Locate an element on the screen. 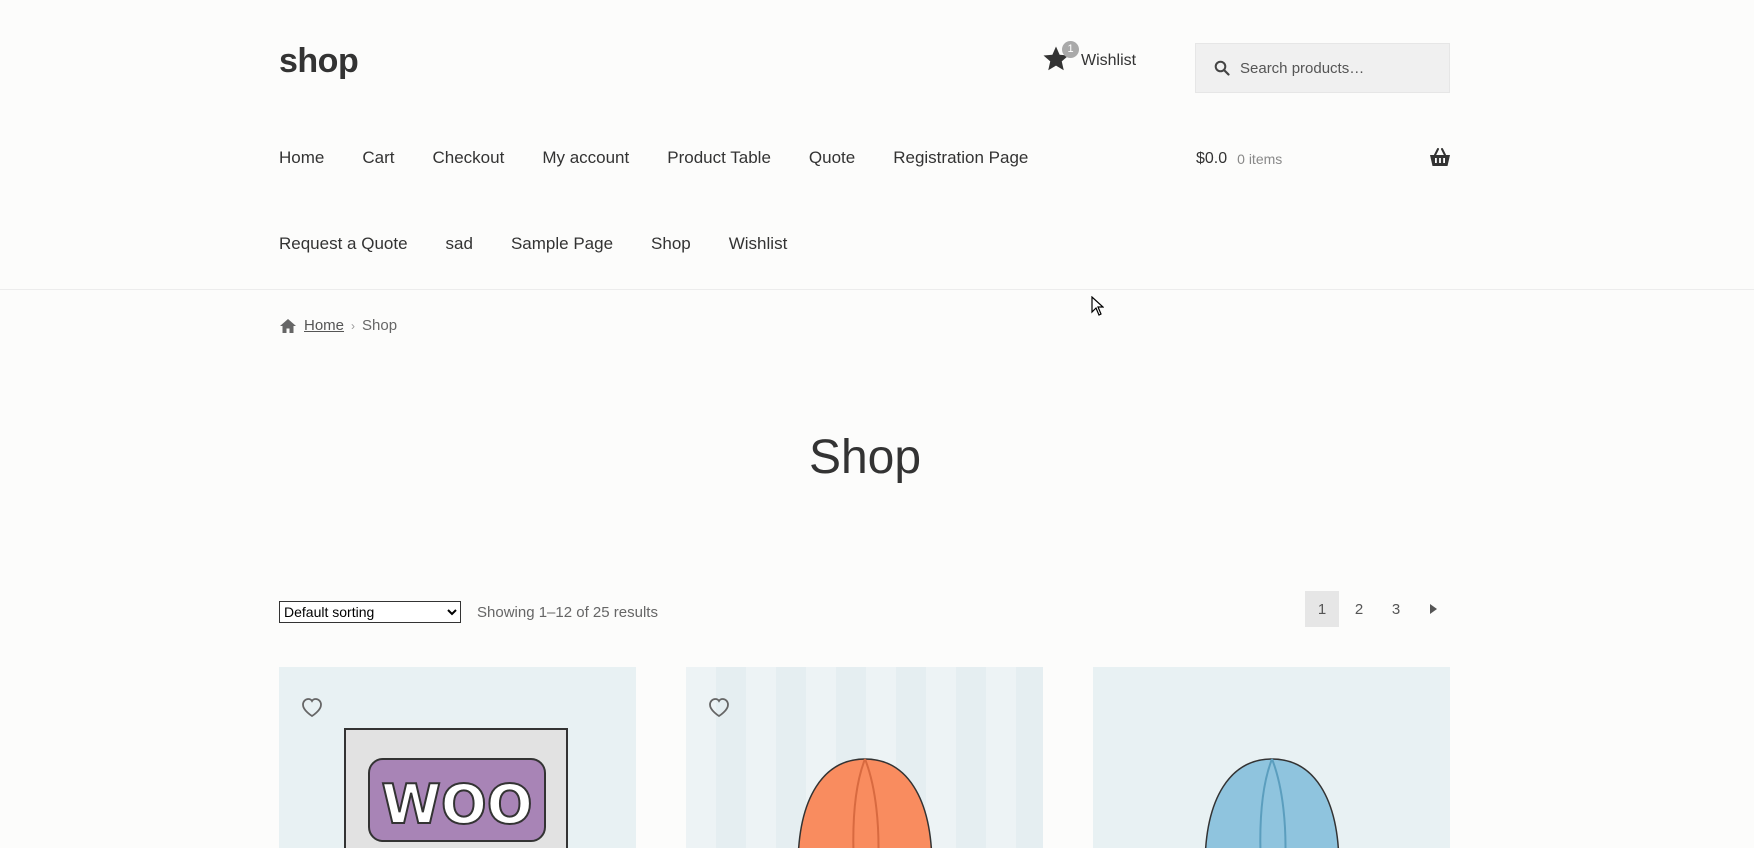 This screenshot has width=1754, height=848. breadcrumb-home-link: Home is located at coordinates (324, 325).